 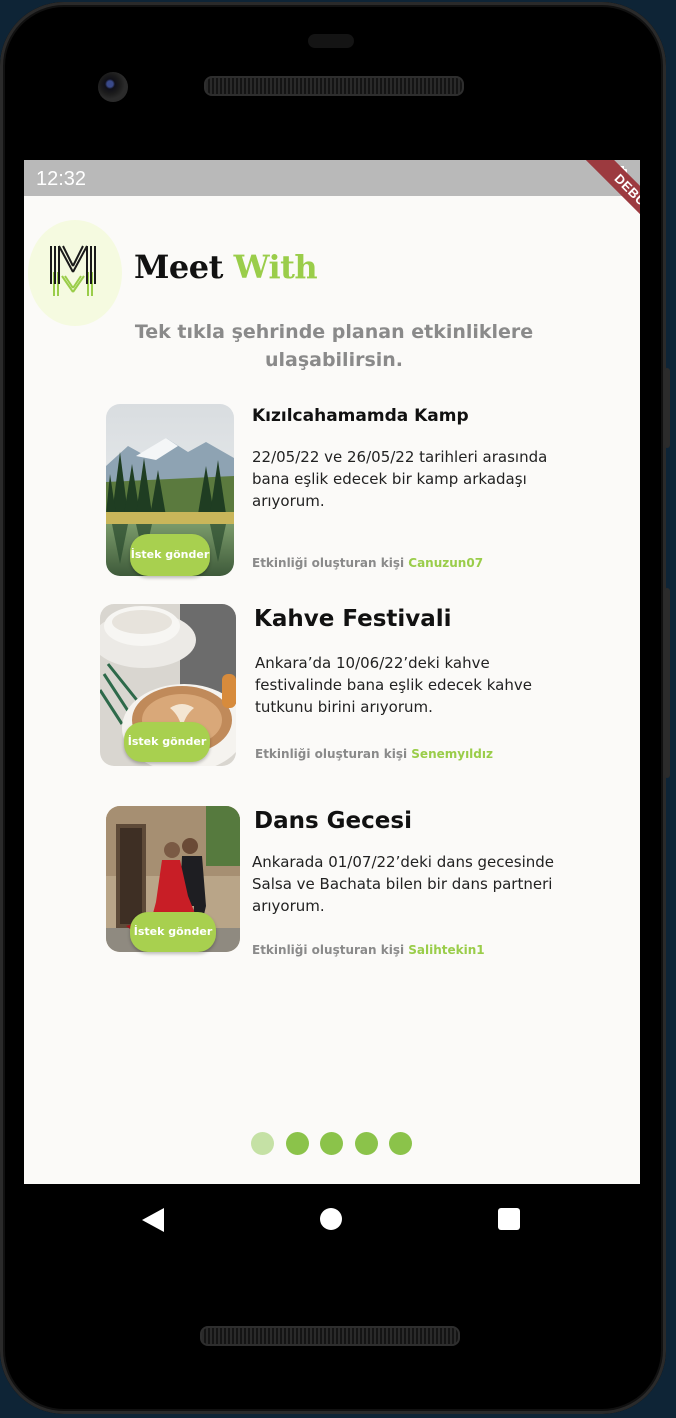 I want to click on event-title: Kahve Festivali, so click(x=353, y=619).